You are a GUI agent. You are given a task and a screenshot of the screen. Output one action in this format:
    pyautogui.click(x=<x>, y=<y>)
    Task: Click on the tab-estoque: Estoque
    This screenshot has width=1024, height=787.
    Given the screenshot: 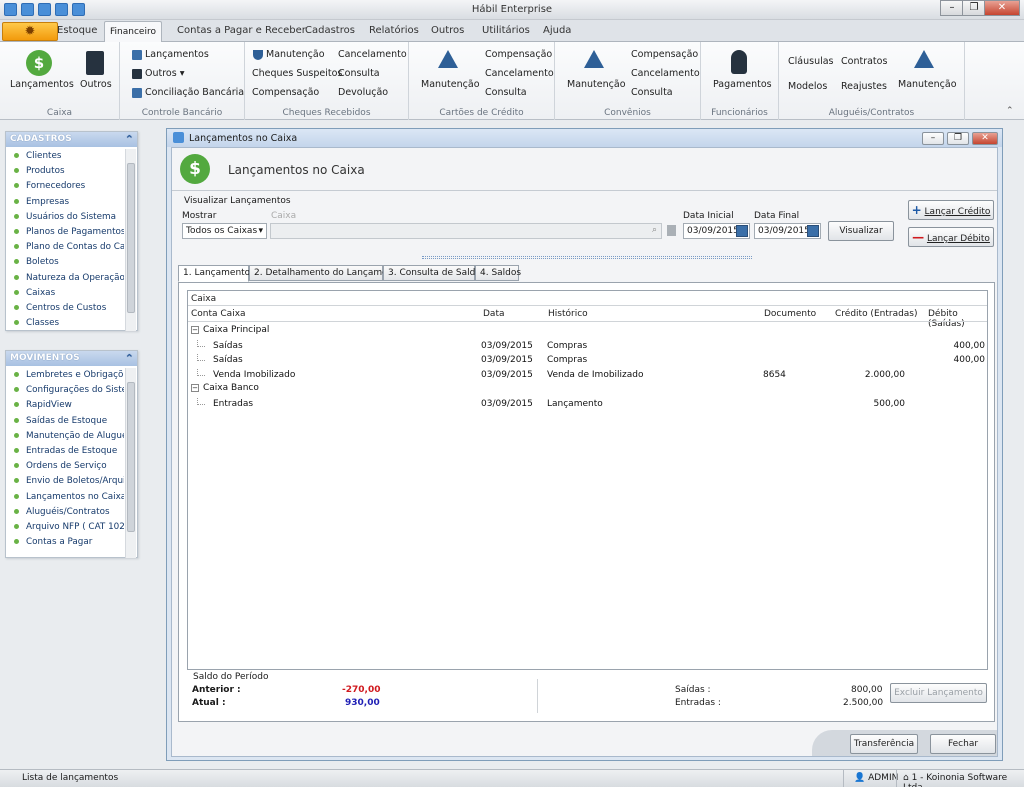 What is the action you would take?
    pyautogui.click(x=77, y=30)
    